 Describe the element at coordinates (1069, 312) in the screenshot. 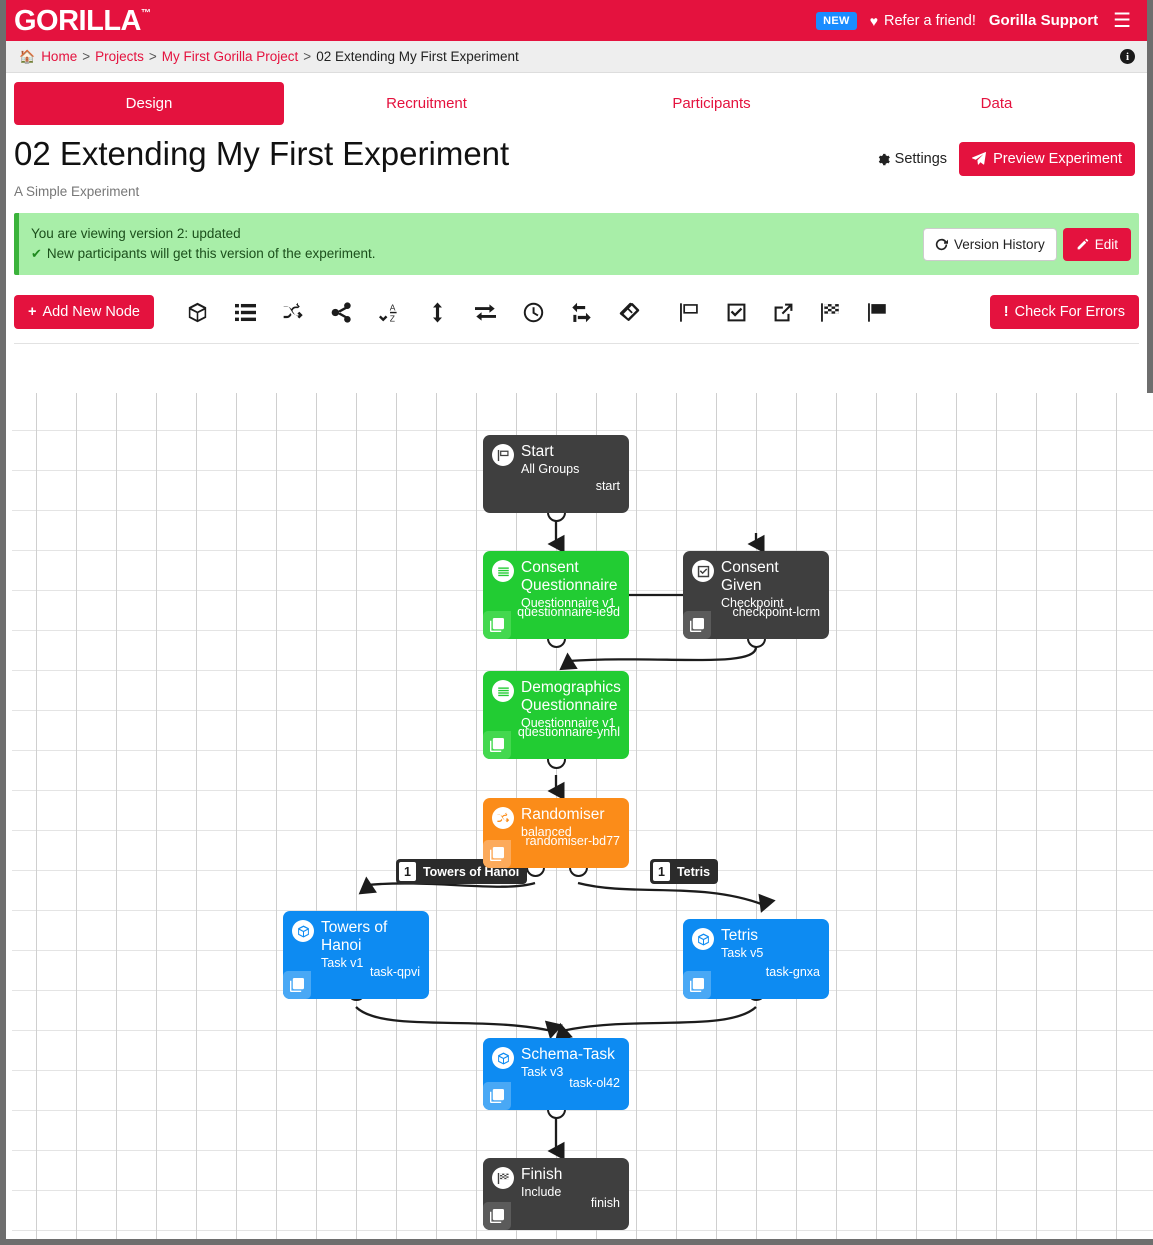

I see `check-for-errors-label: Check For Errors` at that location.